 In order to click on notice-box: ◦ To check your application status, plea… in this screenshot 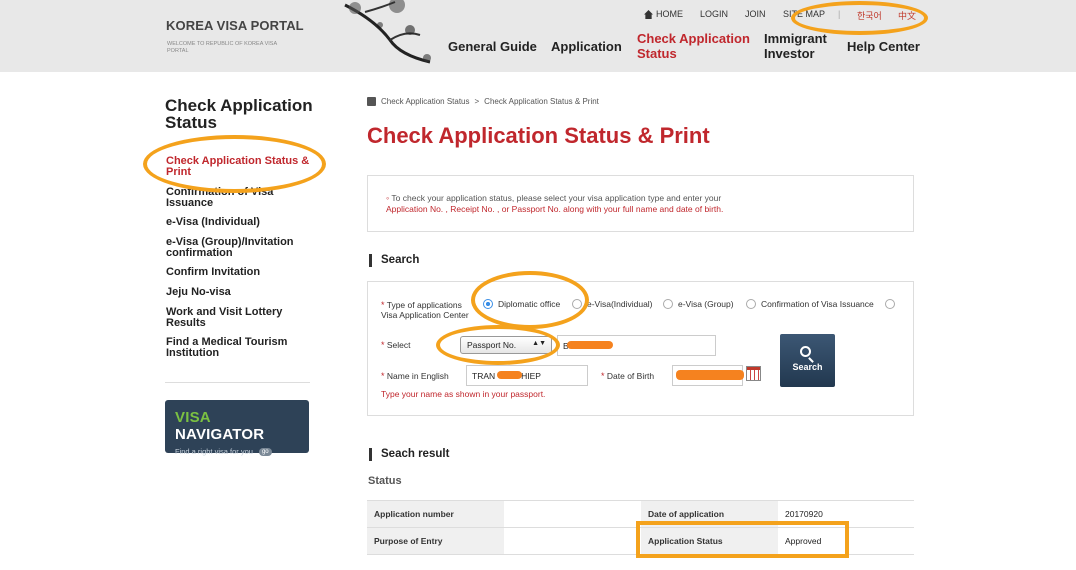, I will do `click(640, 203)`.